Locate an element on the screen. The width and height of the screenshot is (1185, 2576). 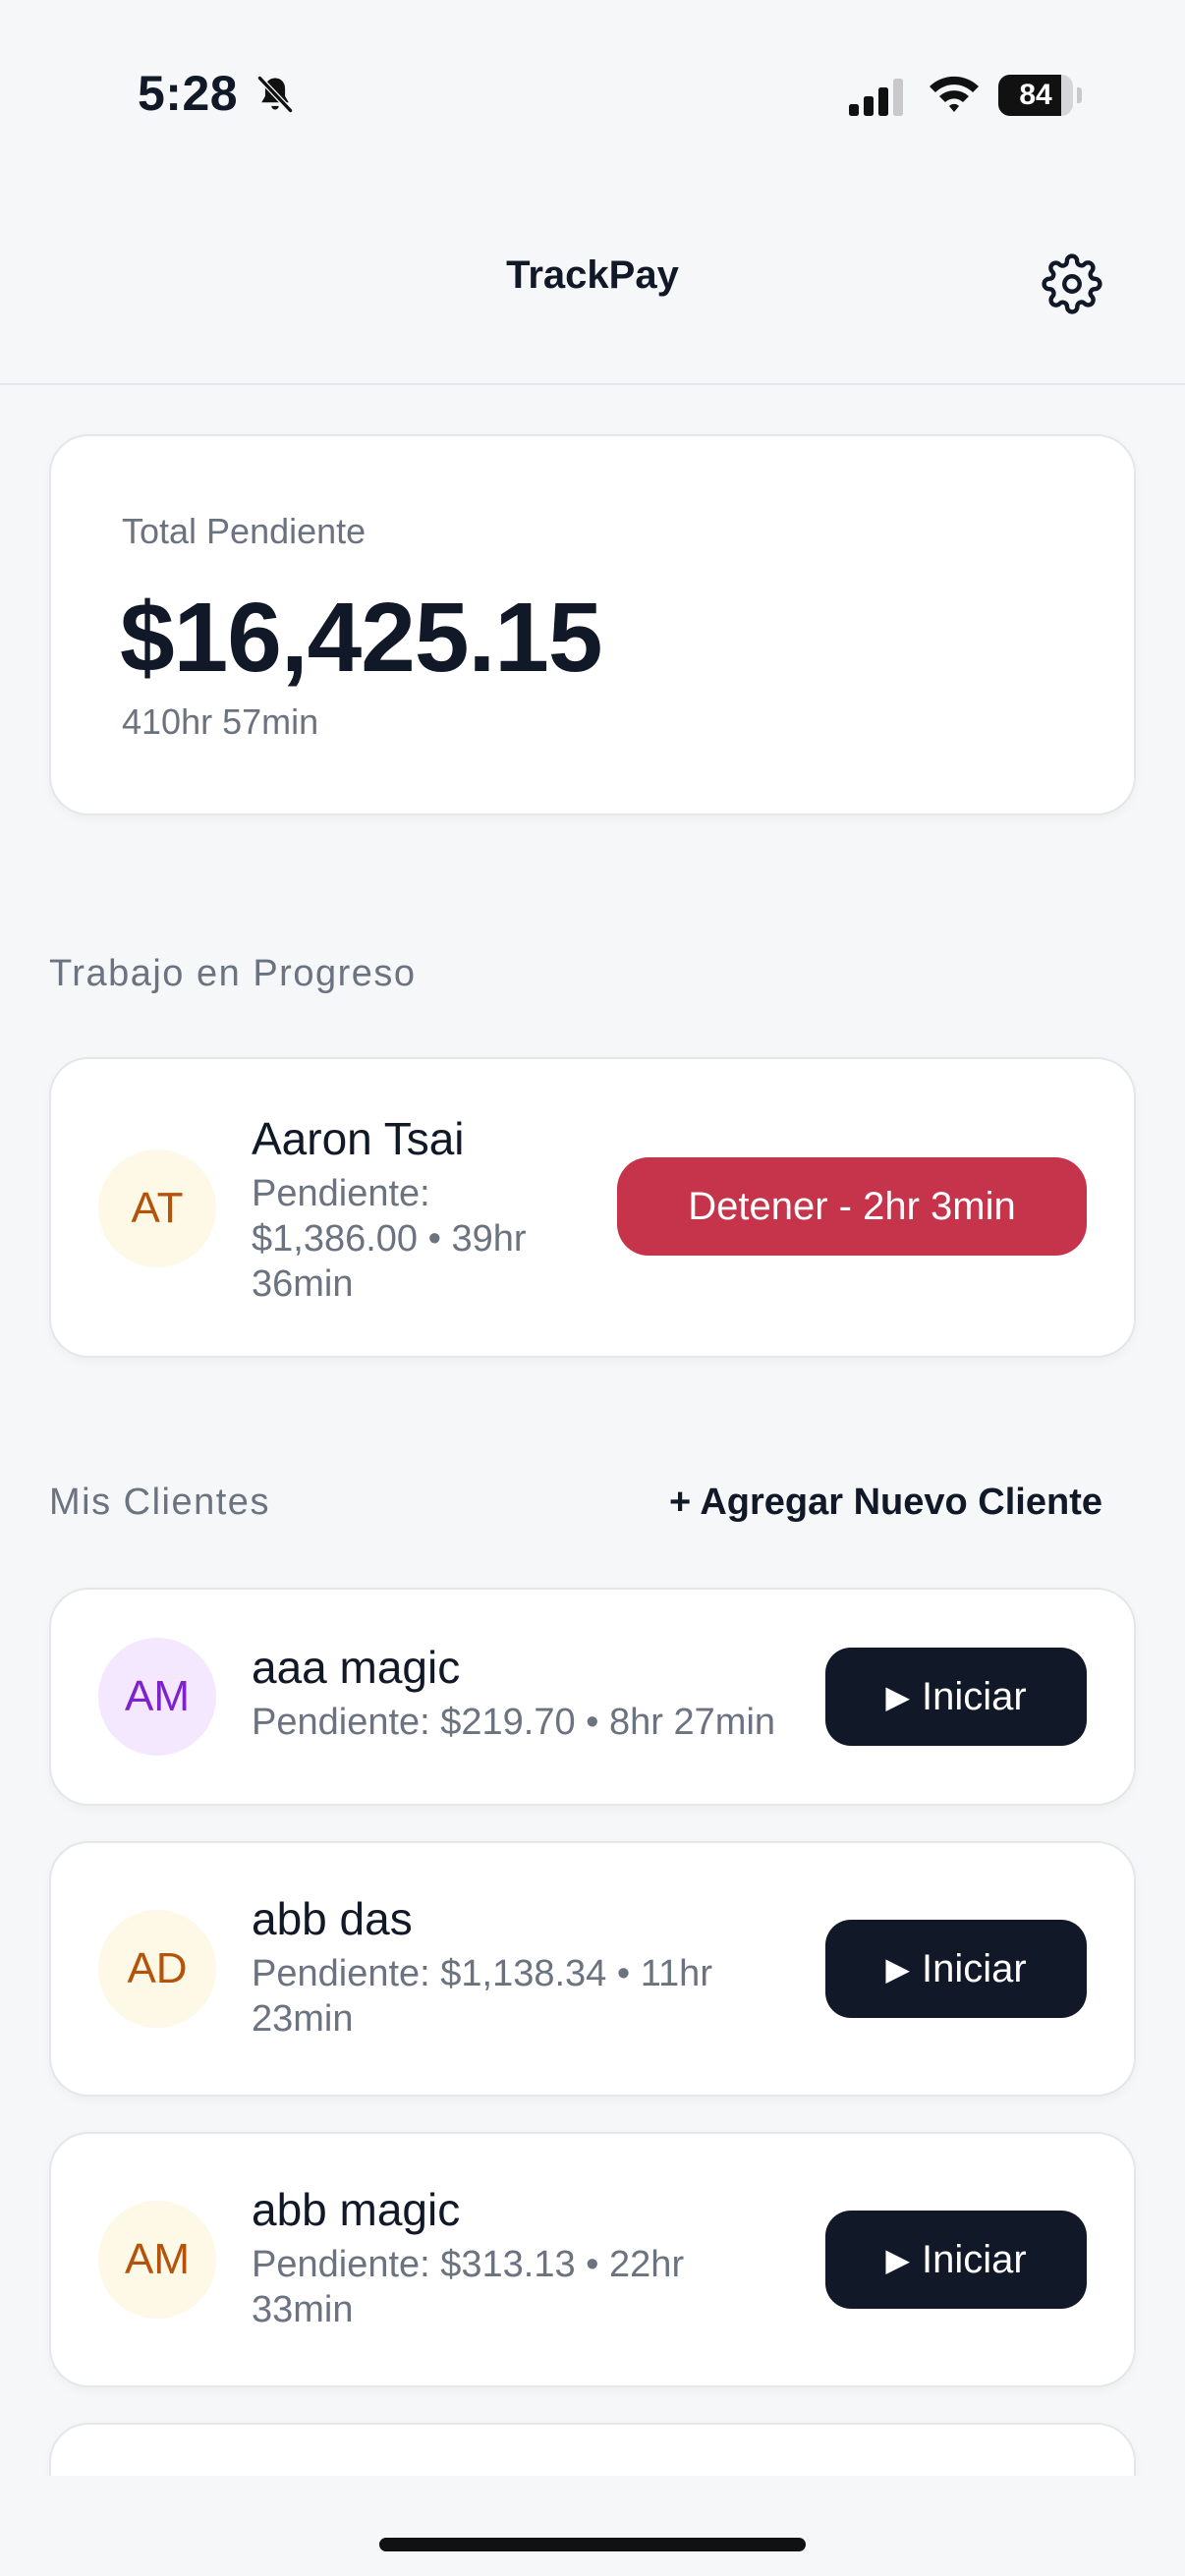
client-pending-amount: $1,386.00 • 39hr is located at coordinates (389, 1239).